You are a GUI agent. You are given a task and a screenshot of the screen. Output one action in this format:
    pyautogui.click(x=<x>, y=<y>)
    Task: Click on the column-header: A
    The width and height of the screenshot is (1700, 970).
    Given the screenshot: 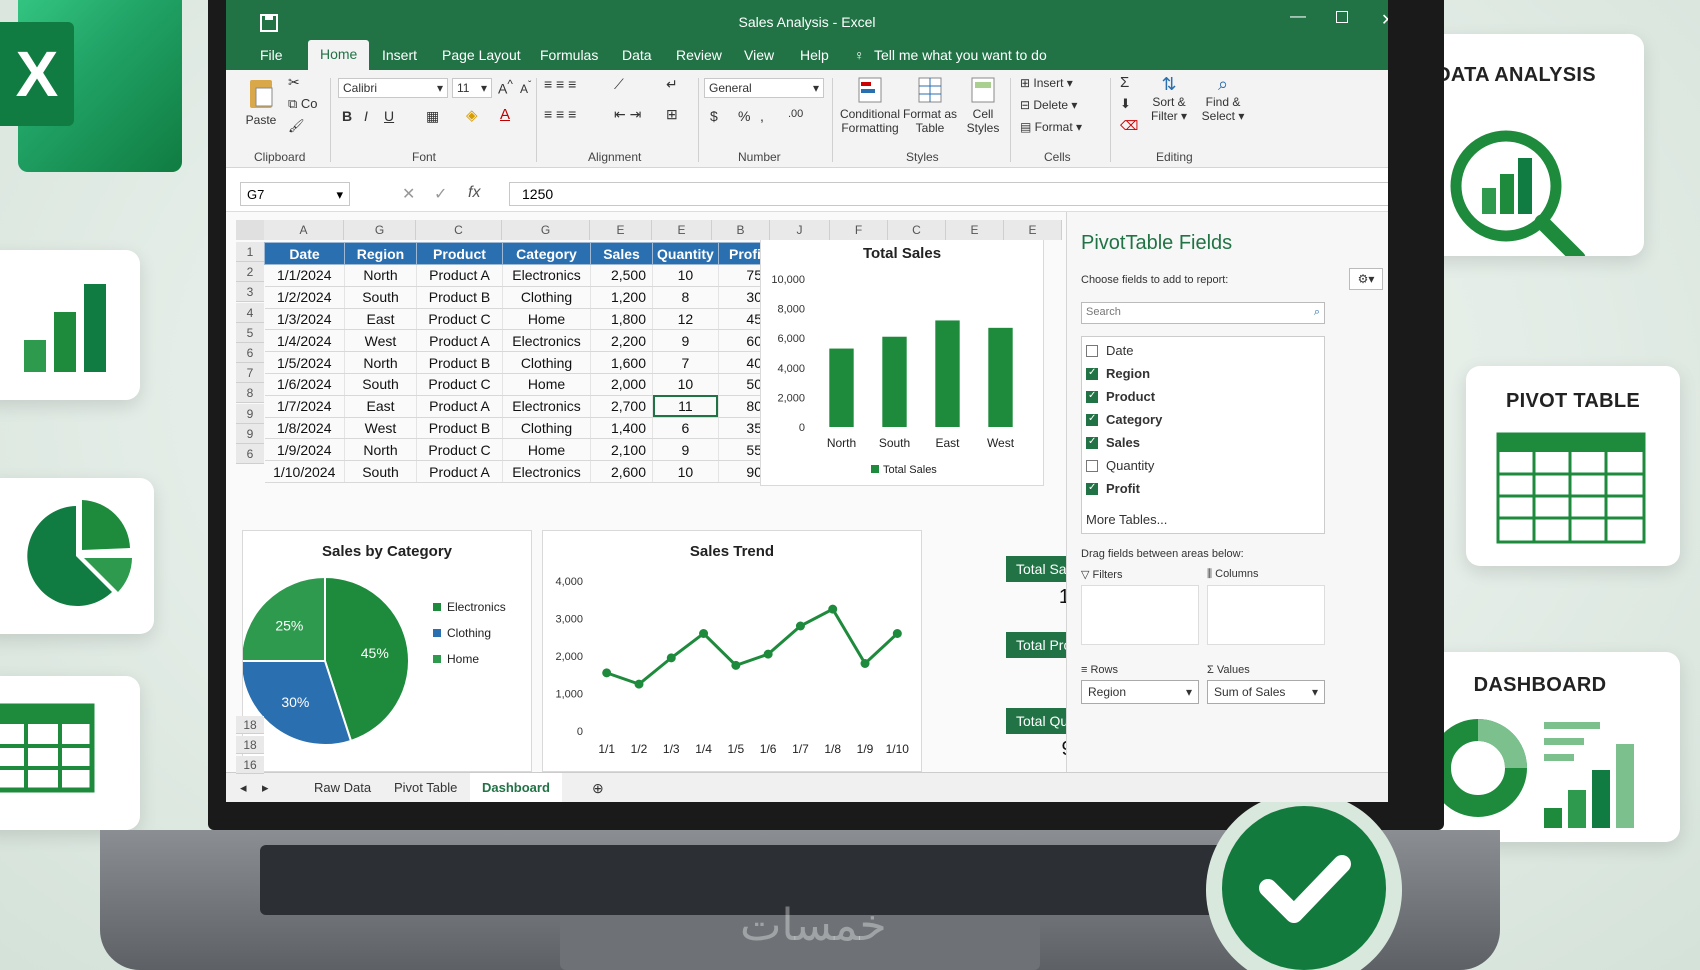 What is the action you would take?
    pyautogui.click(x=304, y=230)
    